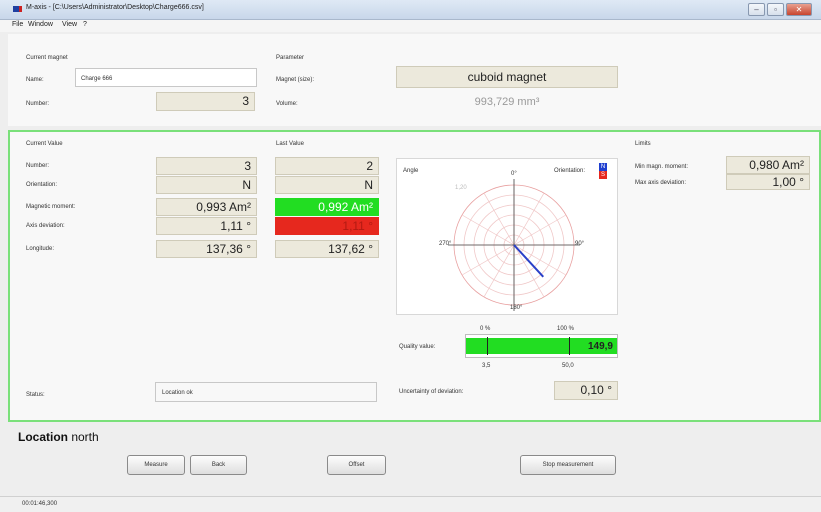 This screenshot has width=821, height=512. What do you see at coordinates (51, 207) in the screenshot?
I see `row-label: Magnetic moment:` at bounding box center [51, 207].